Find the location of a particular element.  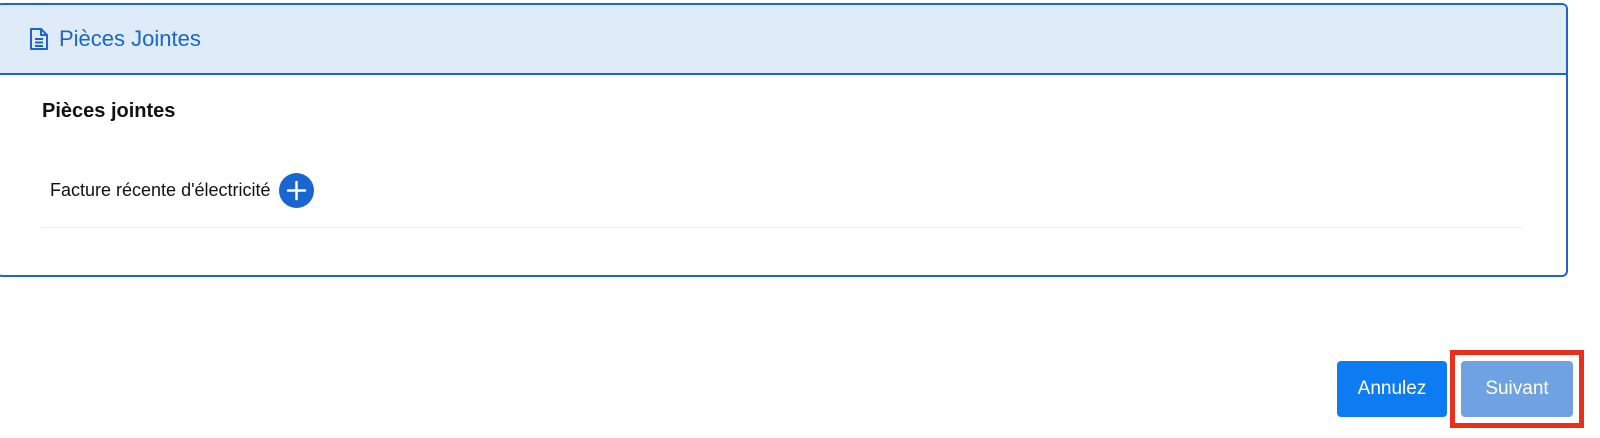

plus-circle-icon is located at coordinates (296, 190).